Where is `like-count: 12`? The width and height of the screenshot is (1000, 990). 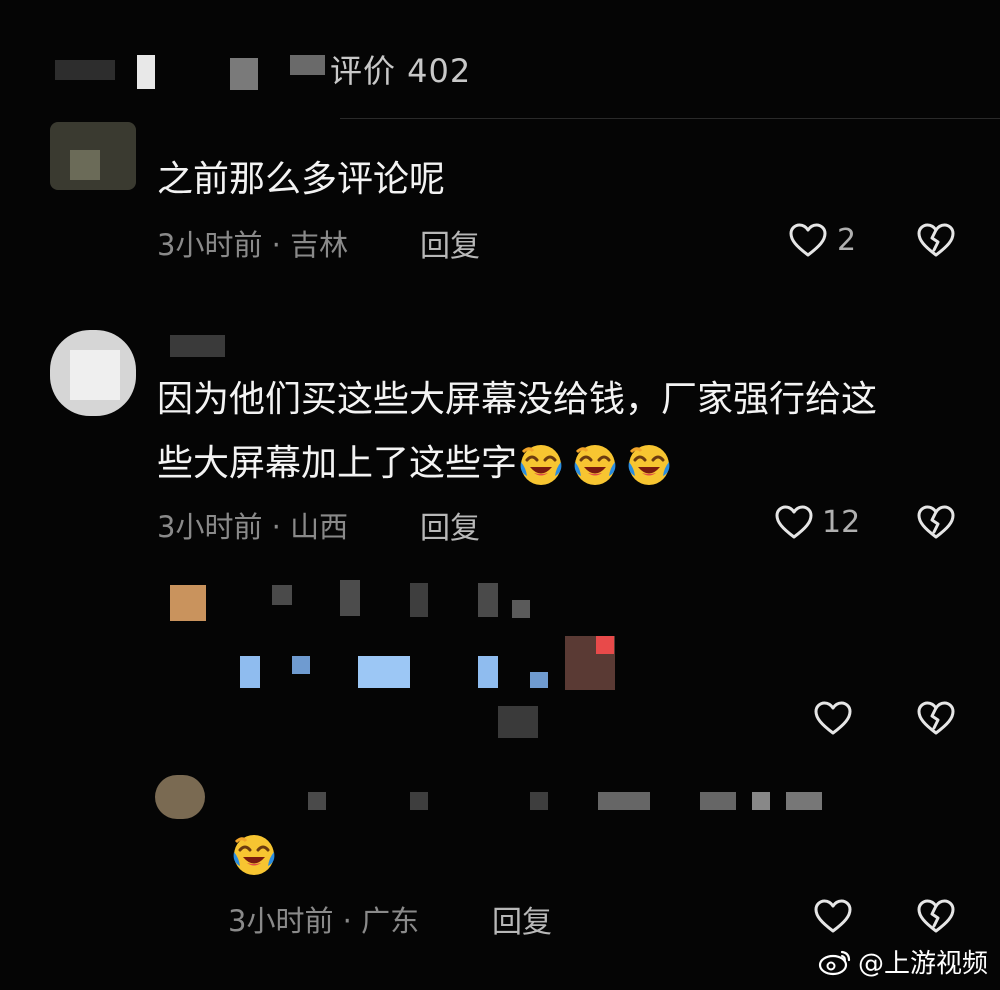 like-count: 12 is located at coordinates (841, 522).